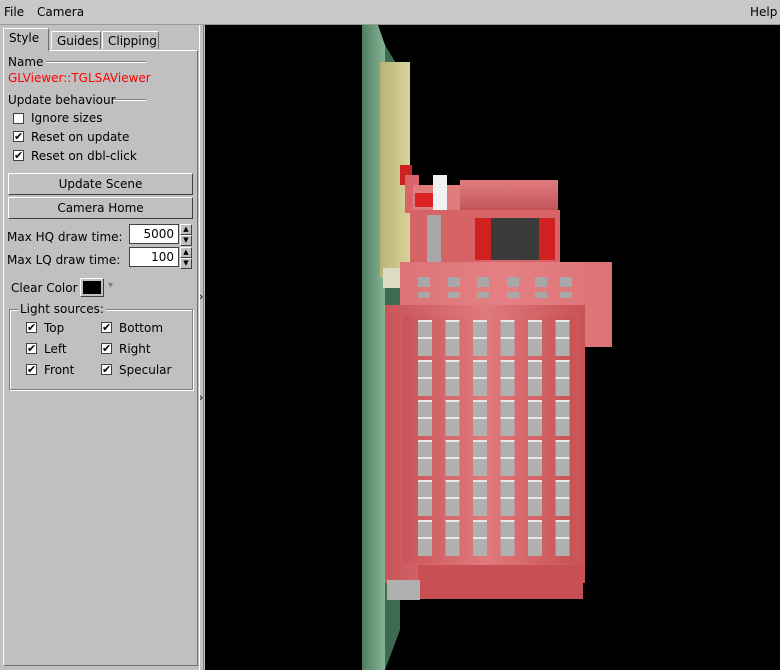  What do you see at coordinates (403, 590) in the screenshot?
I see `base-foot` at bounding box center [403, 590].